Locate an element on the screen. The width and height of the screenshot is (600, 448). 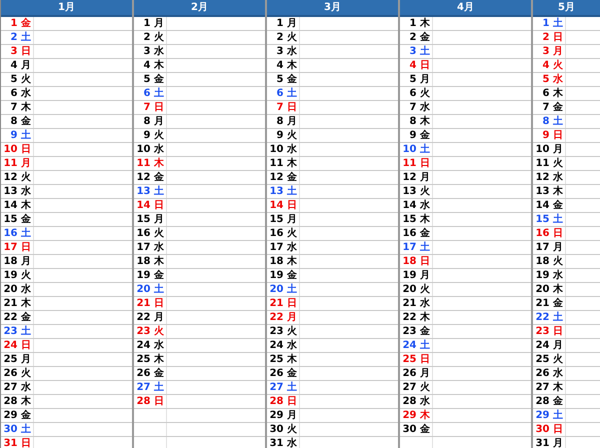
date-label: 9 日 is located at coordinates (552, 136).